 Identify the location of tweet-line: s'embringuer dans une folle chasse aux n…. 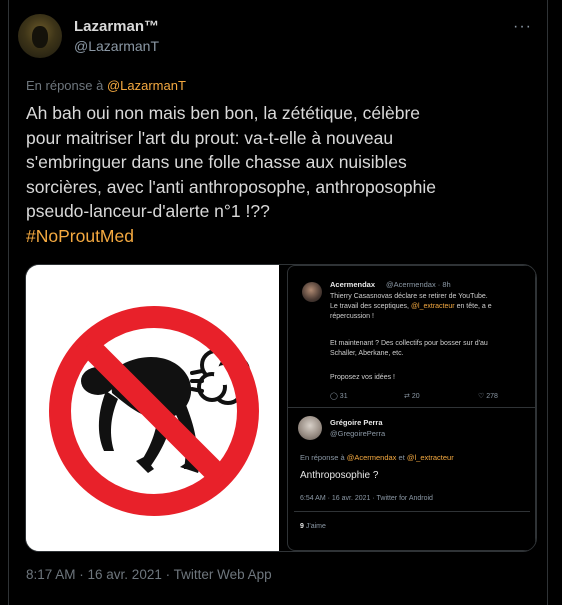
(216, 162).